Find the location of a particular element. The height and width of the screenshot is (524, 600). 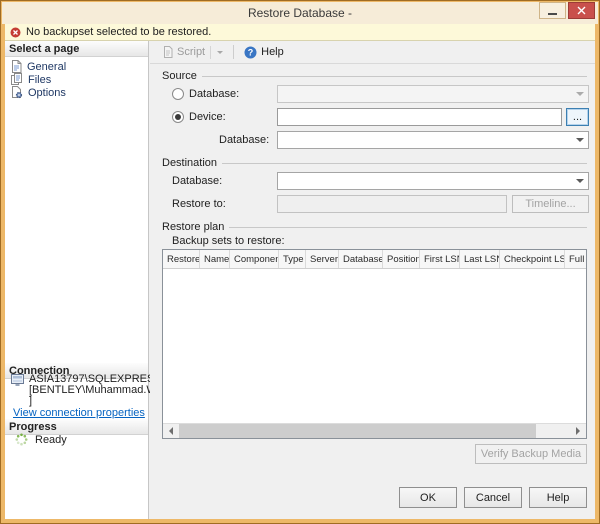

source-device-radio-row: Device: is located at coordinates (199, 117).